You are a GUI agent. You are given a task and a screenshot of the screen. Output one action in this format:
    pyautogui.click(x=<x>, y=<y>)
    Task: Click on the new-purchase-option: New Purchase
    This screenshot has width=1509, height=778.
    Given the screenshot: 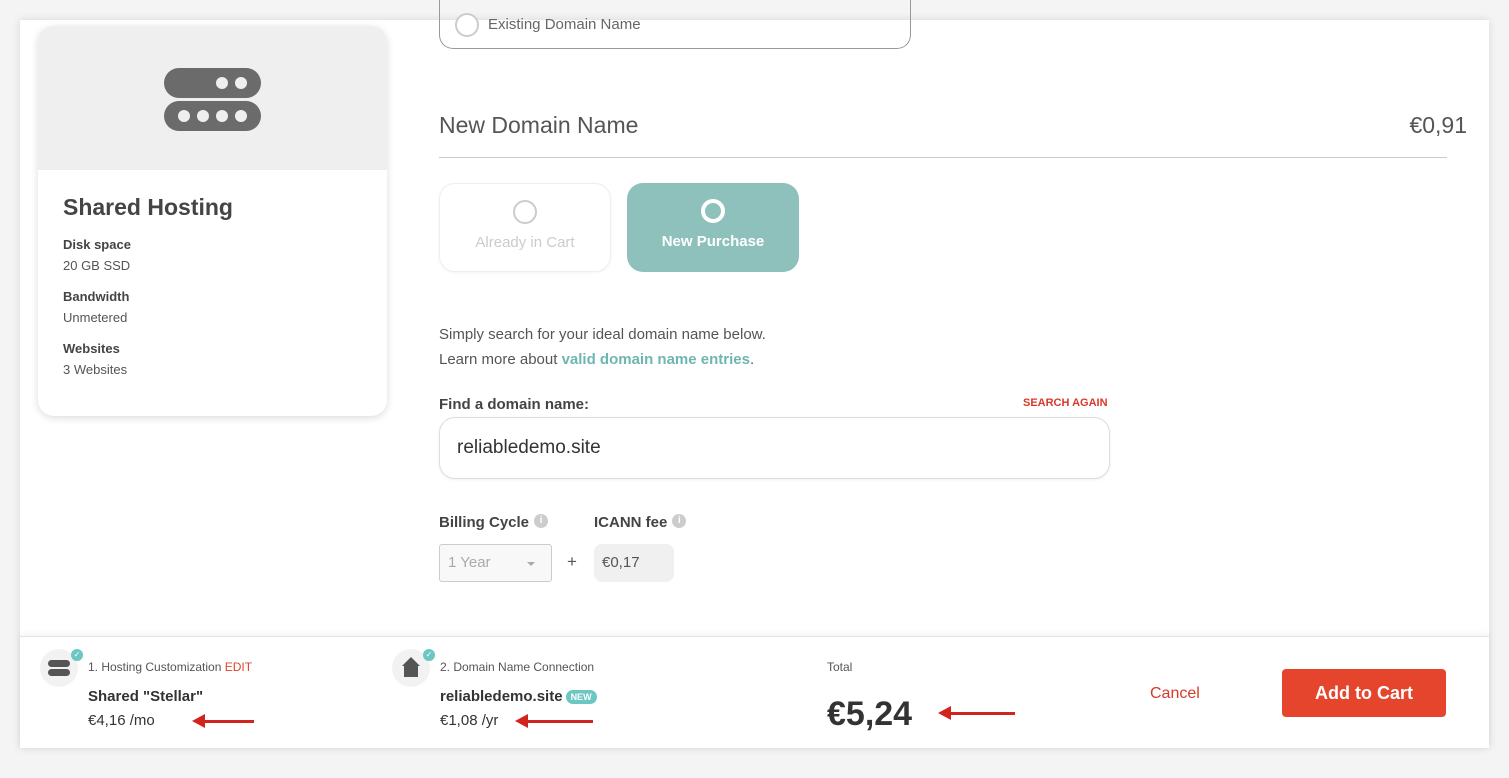 What is the action you would take?
    pyautogui.click(x=713, y=227)
    